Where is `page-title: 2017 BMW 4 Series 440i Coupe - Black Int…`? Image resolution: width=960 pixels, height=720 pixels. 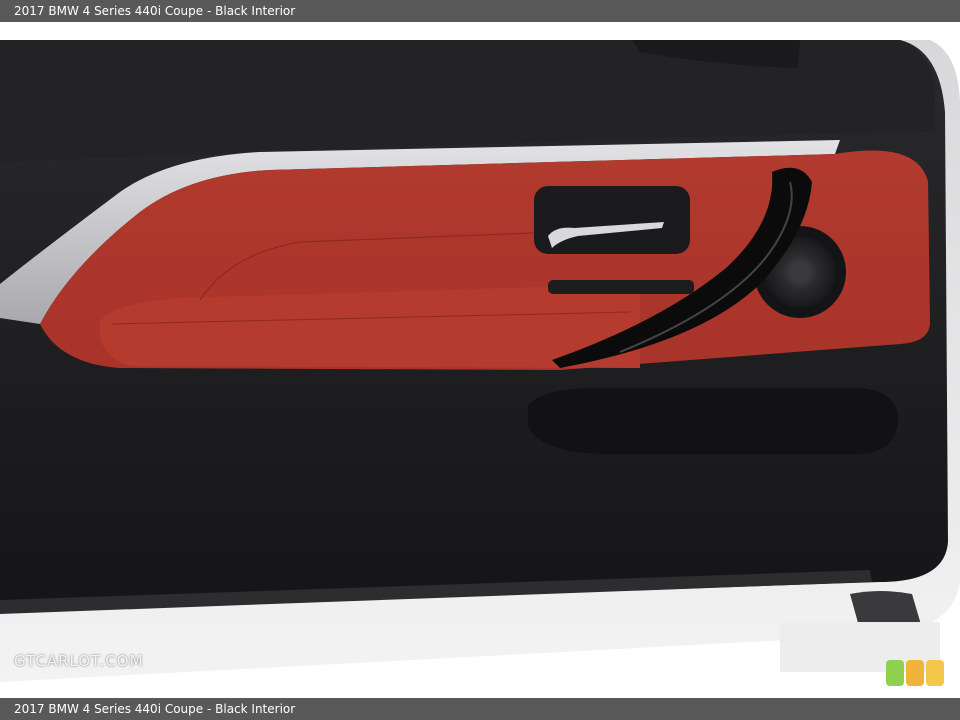
page-title: 2017 BMW 4 Series 440i Coupe - Black Int… is located at coordinates (155, 11).